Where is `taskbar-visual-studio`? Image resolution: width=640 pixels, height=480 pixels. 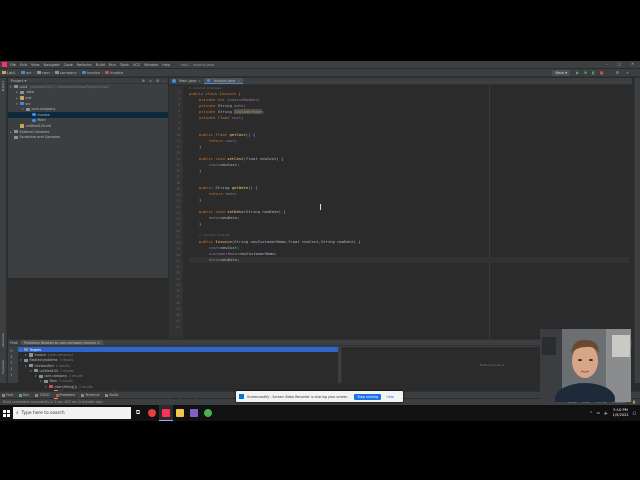
taskbar-visual-studio is located at coordinates (194, 413).